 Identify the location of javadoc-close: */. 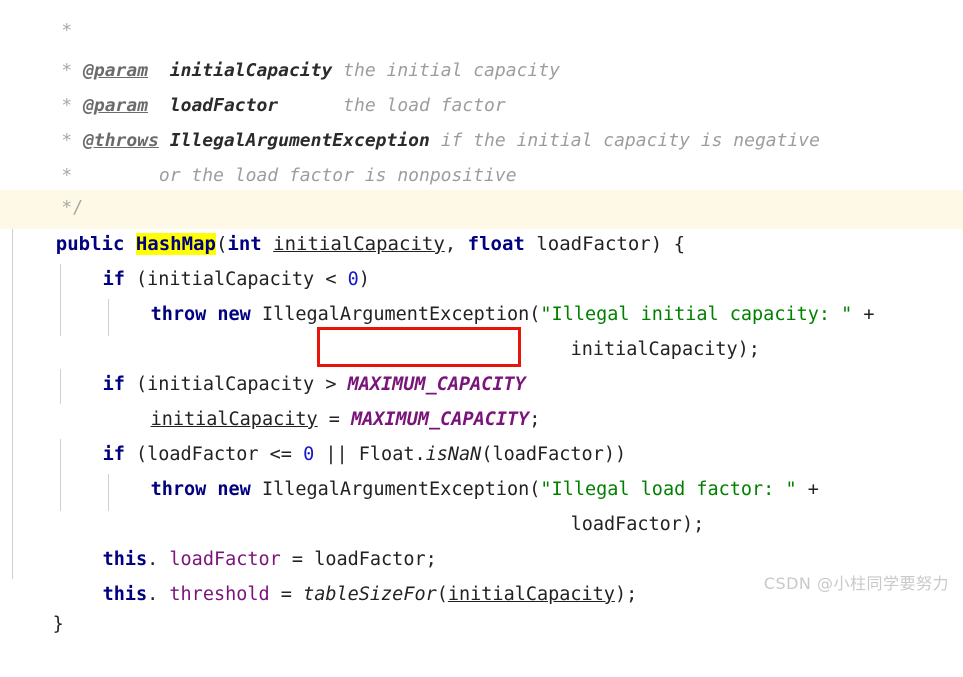
(50, 186).